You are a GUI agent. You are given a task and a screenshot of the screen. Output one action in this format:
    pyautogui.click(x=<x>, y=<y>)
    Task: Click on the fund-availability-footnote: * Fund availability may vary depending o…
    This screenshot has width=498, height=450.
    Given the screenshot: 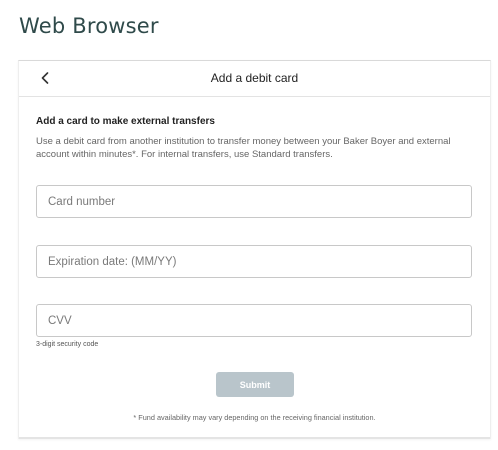 What is the action you would take?
    pyautogui.click(x=254, y=417)
    